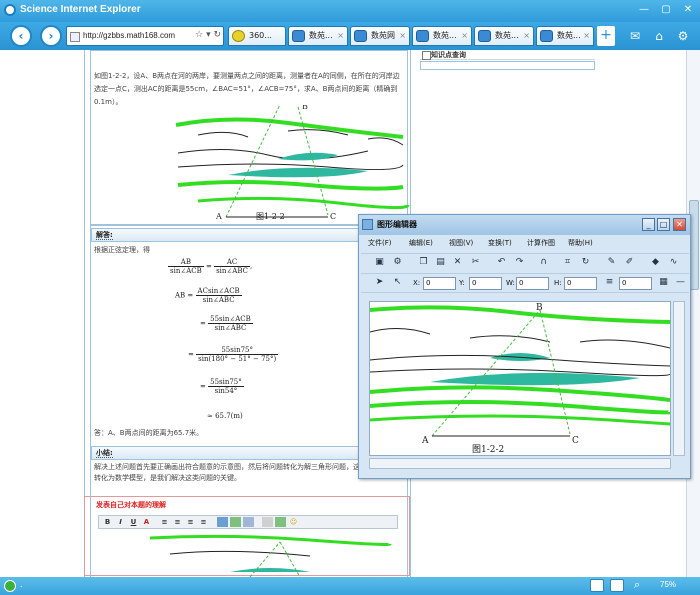 The image size is (700, 595). Describe the element at coordinates (120, 522) in the screenshot. I see `italic-button: I` at that location.